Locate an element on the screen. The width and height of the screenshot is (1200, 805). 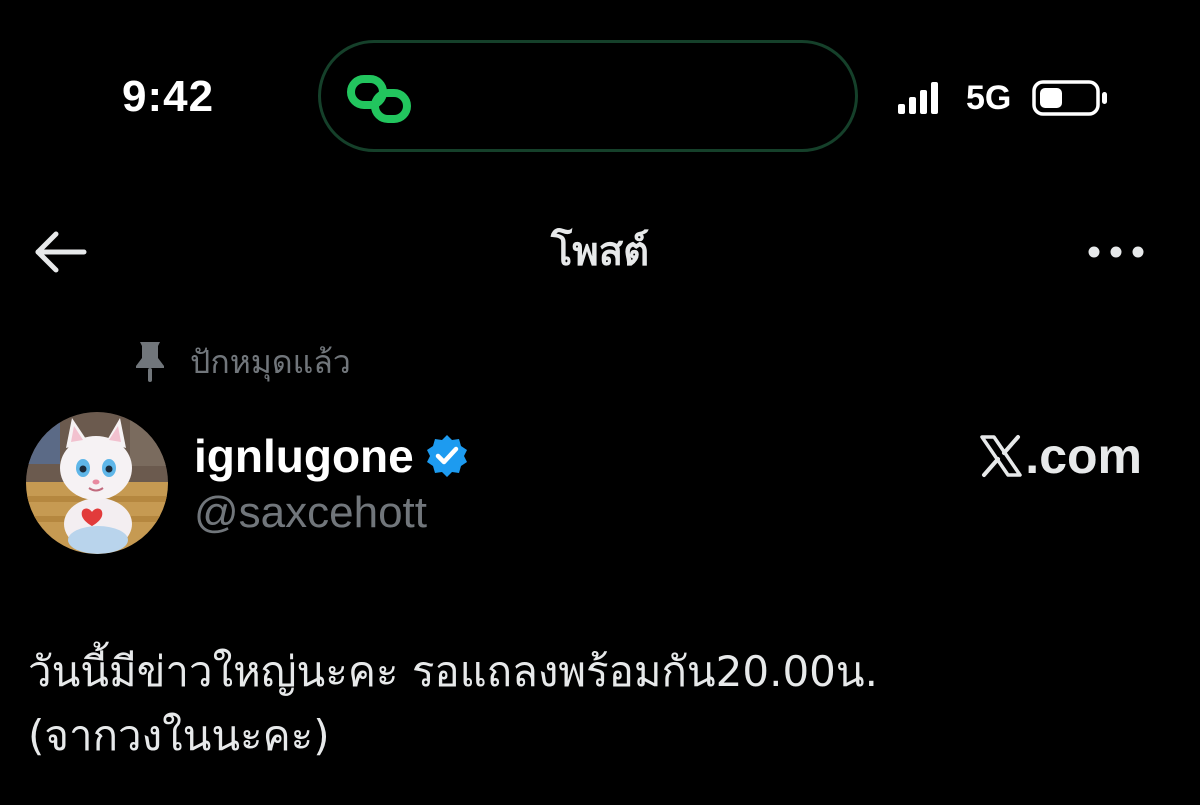
link-chain-icon is located at coordinates (379, 99).